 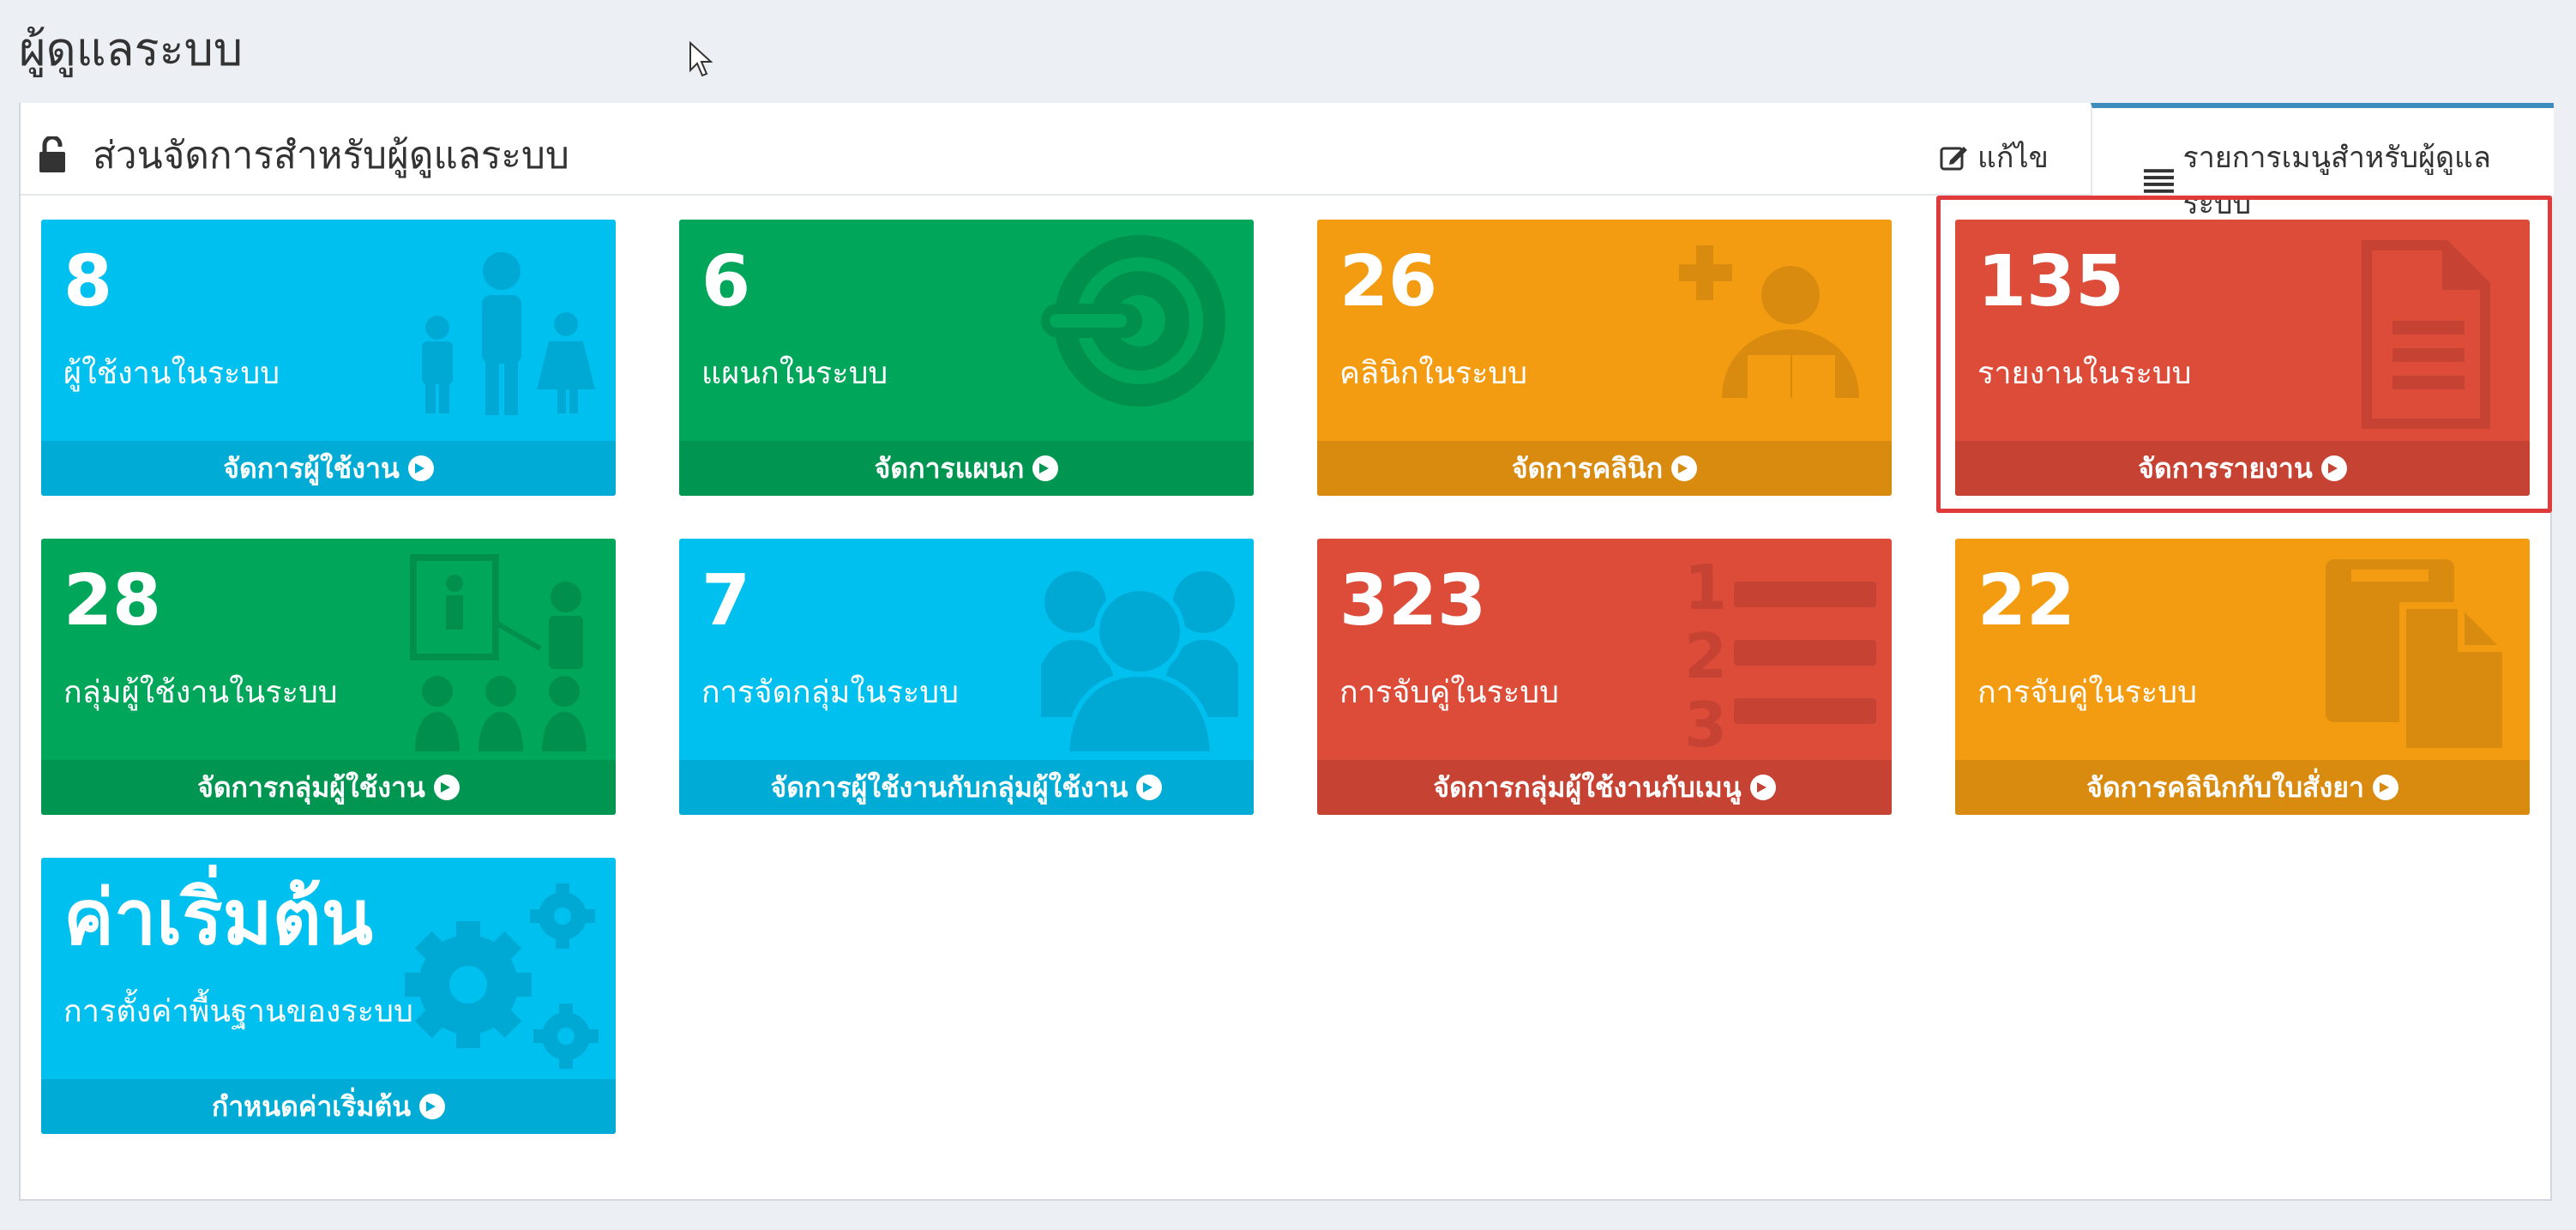 What do you see at coordinates (949, 787) in the screenshot?
I see `footer-label: จัดการผู้ใช้งานกับกลุ่มผู้ใช้งาน` at bounding box center [949, 787].